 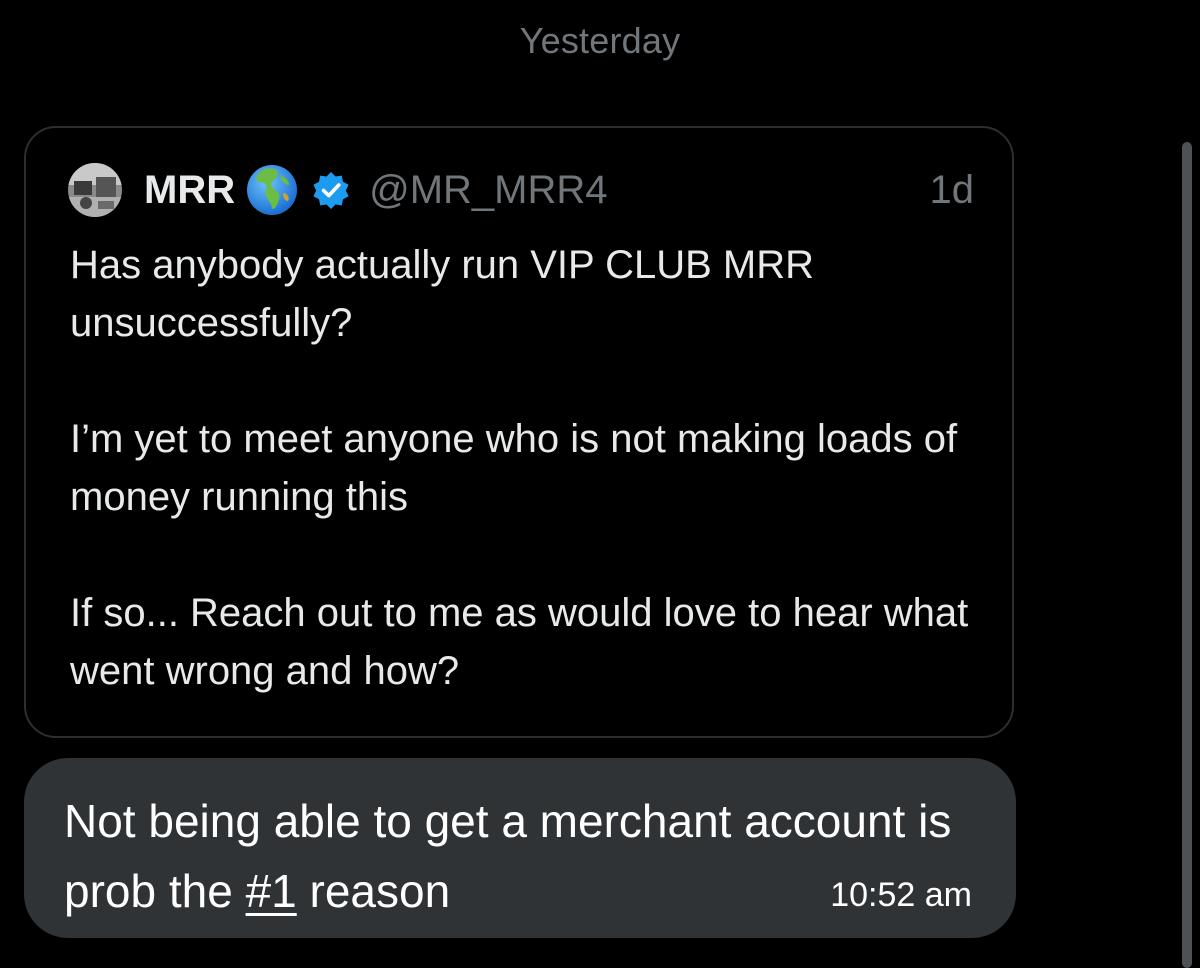 What do you see at coordinates (189, 190) in the screenshot?
I see `author-display-name: MRR` at bounding box center [189, 190].